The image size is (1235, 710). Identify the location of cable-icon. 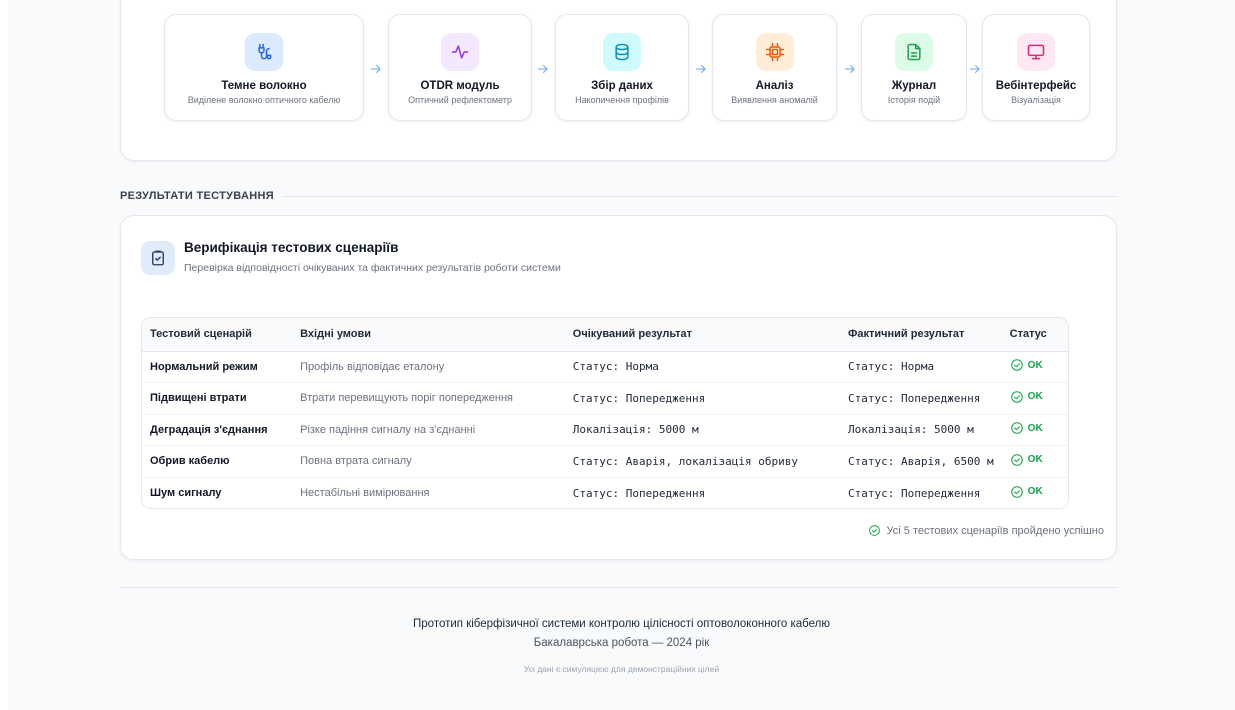
(264, 52).